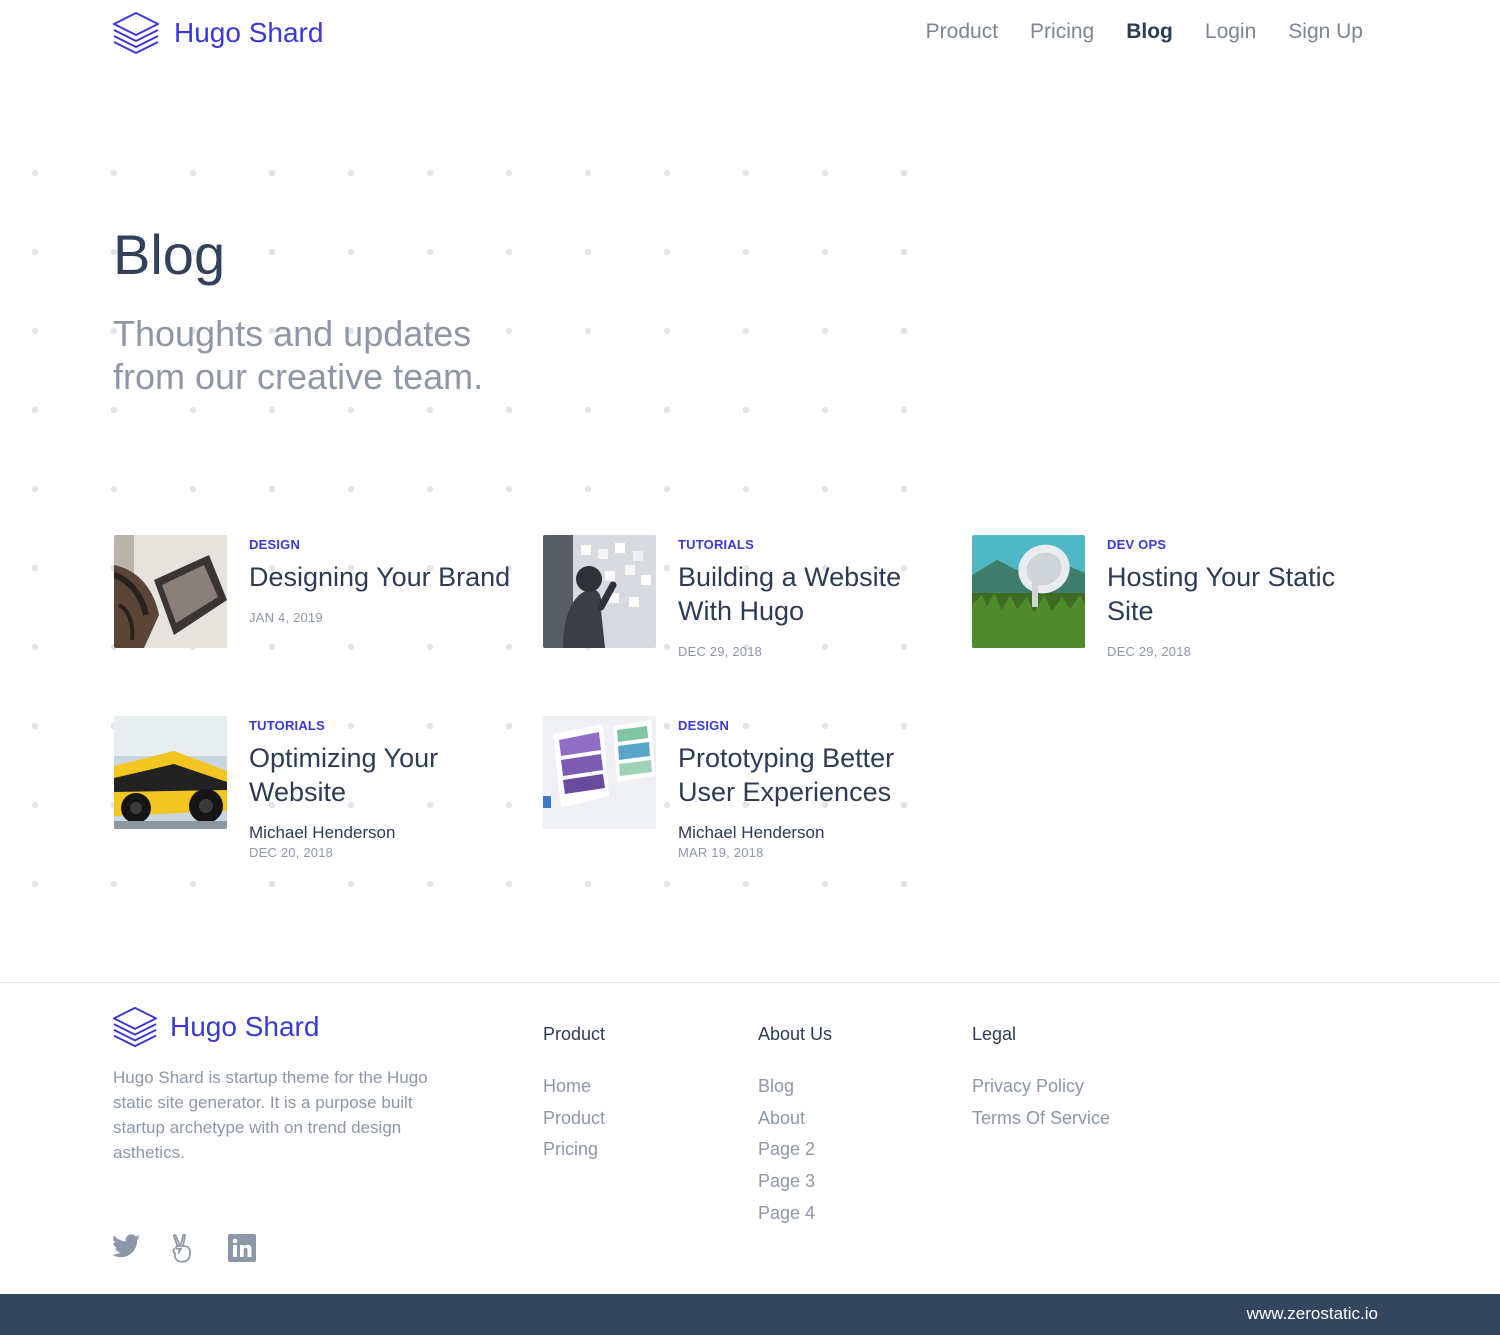 The image size is (1500, 1335). Describe the element at coordinates (384, 775) in the screenshot. I see `post-title: Optimizing Your Website` at that location.